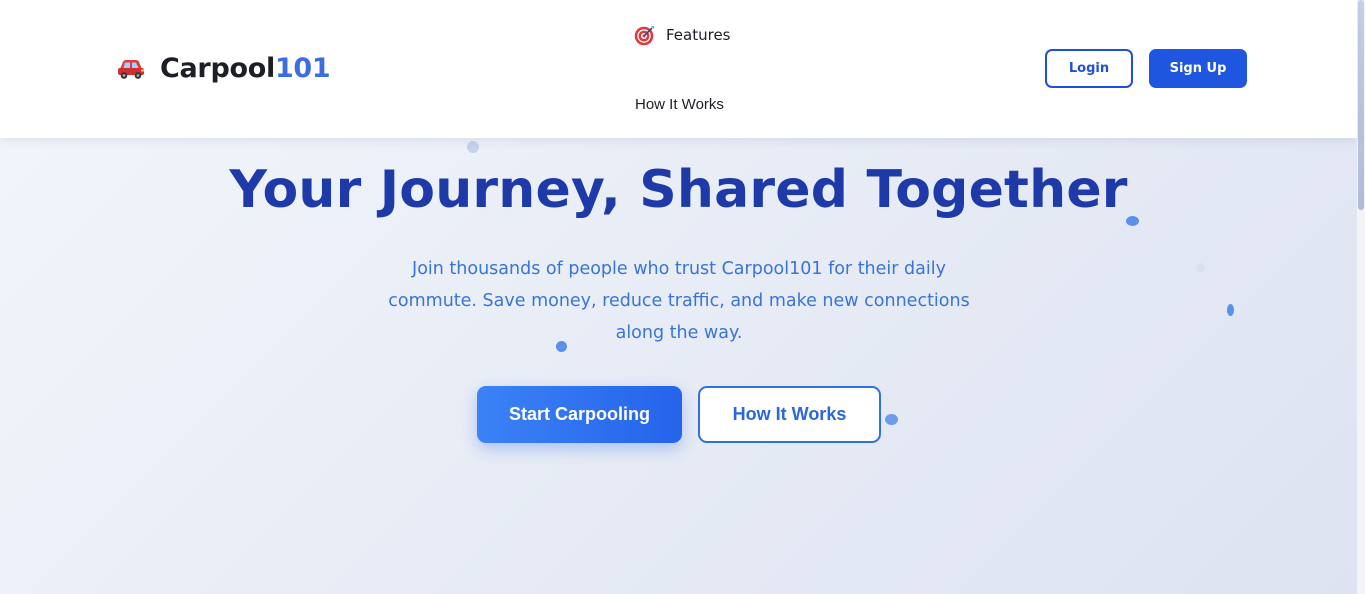  What do you see at coordinates (579, 414) in the screenshot?
I see `start-carpooling-button: Start Carpooling` at bounding box center [579, 414].